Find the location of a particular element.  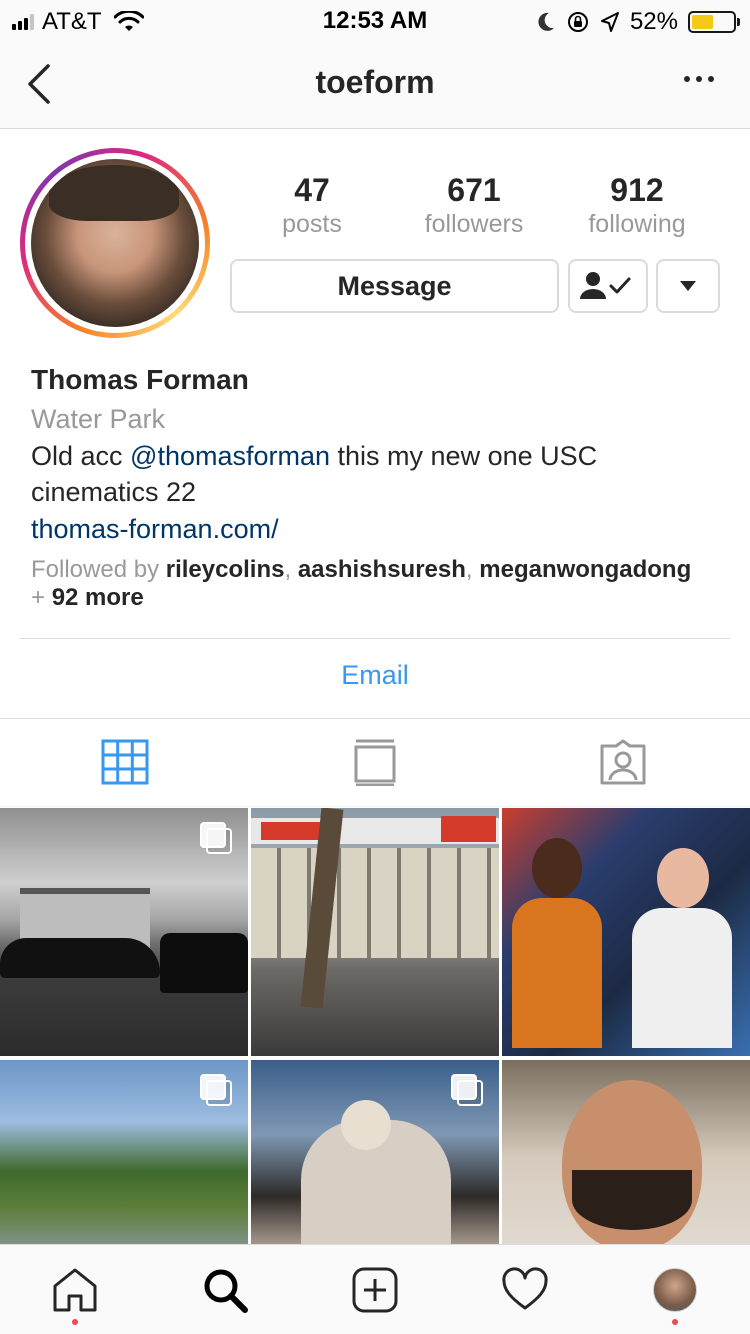

tab-home is located at coordinates (75, 1290).